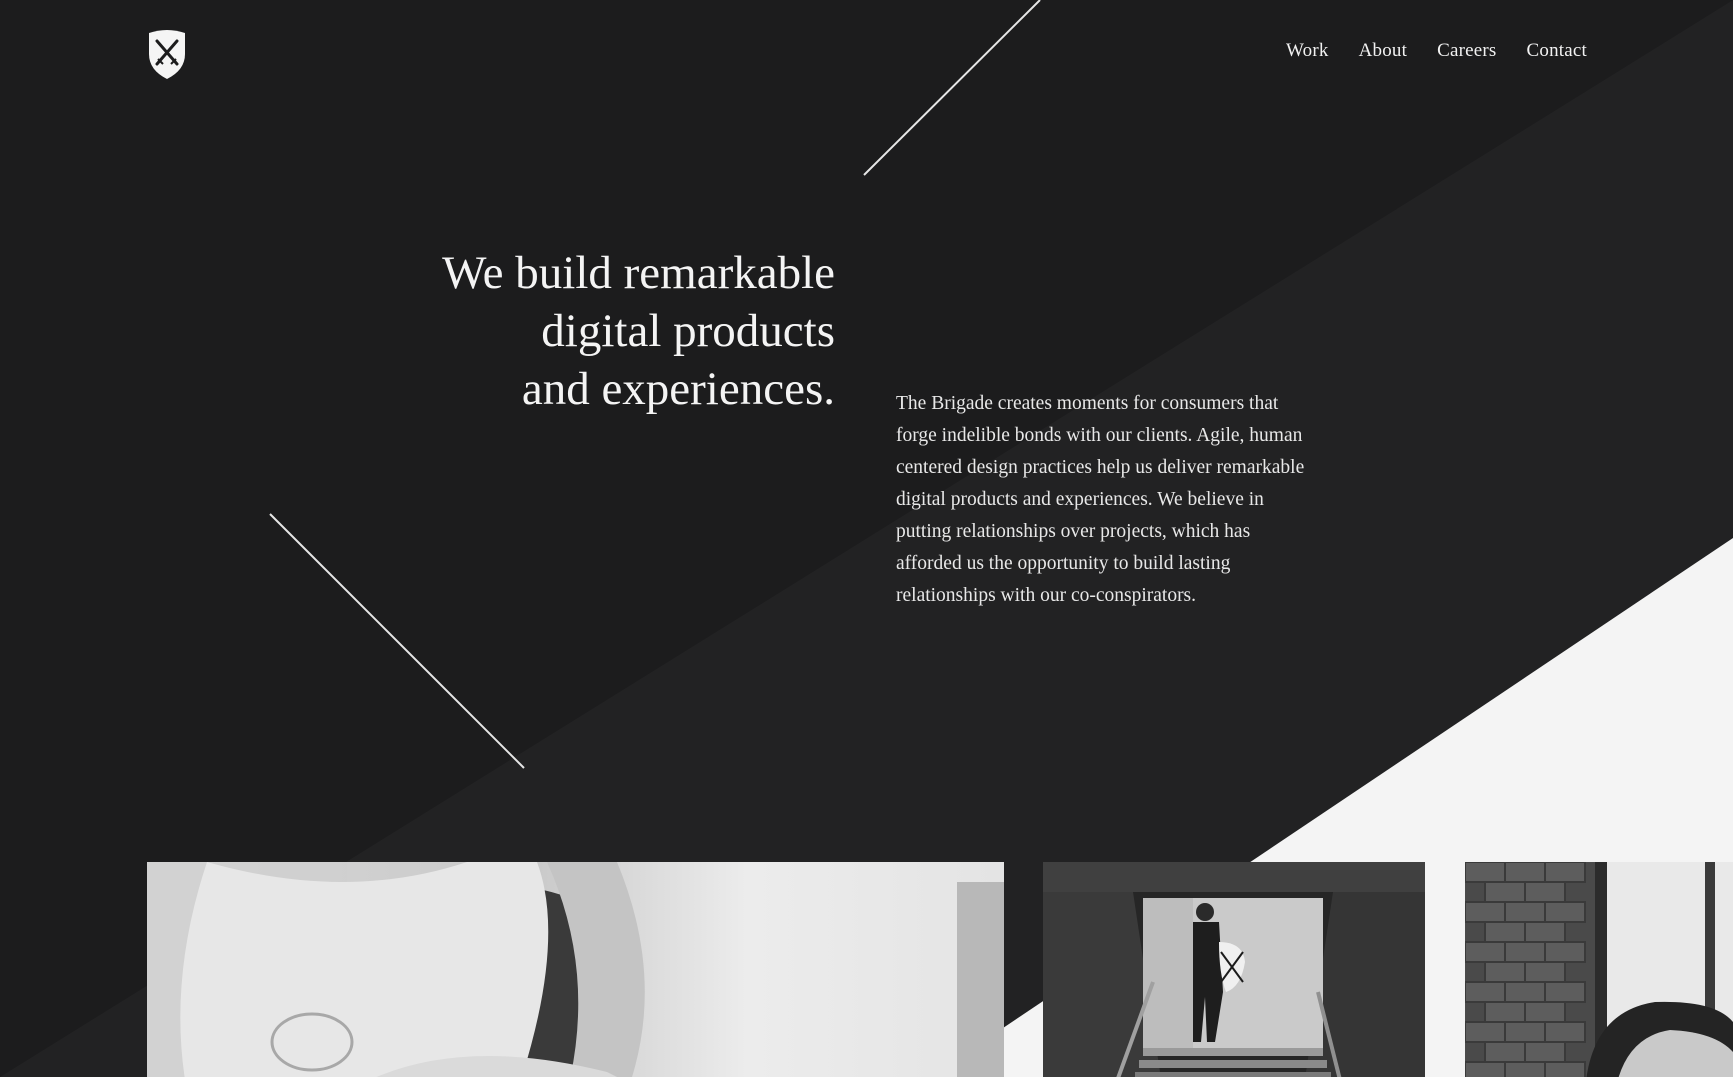 This screenshot has height=1077, width=1733. What do you see at coordinates (678, 389) in the screenshot?
I see `headline-line: and experiences.` at bounding box center [678, 389].